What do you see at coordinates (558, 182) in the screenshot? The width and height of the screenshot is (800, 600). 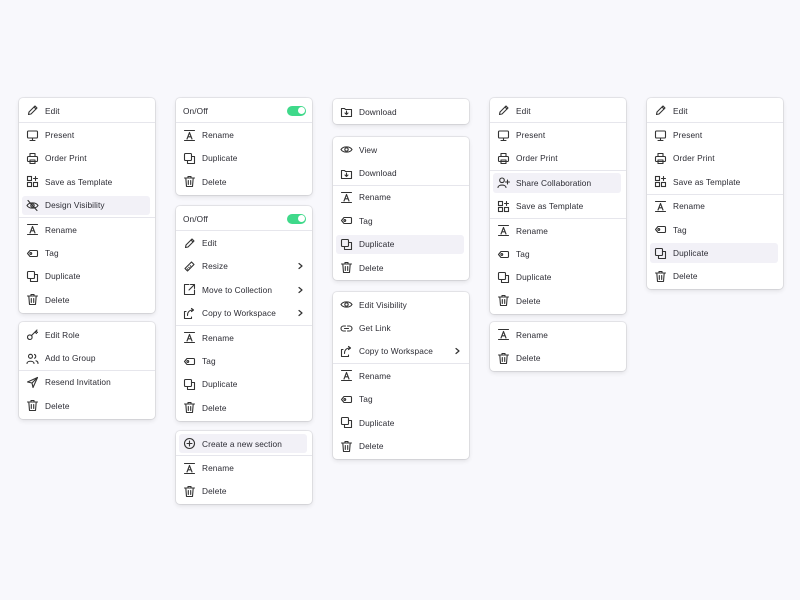 I see `menu-item-share-collaboration: Share Collaboration` at bounding box center [558, 182].